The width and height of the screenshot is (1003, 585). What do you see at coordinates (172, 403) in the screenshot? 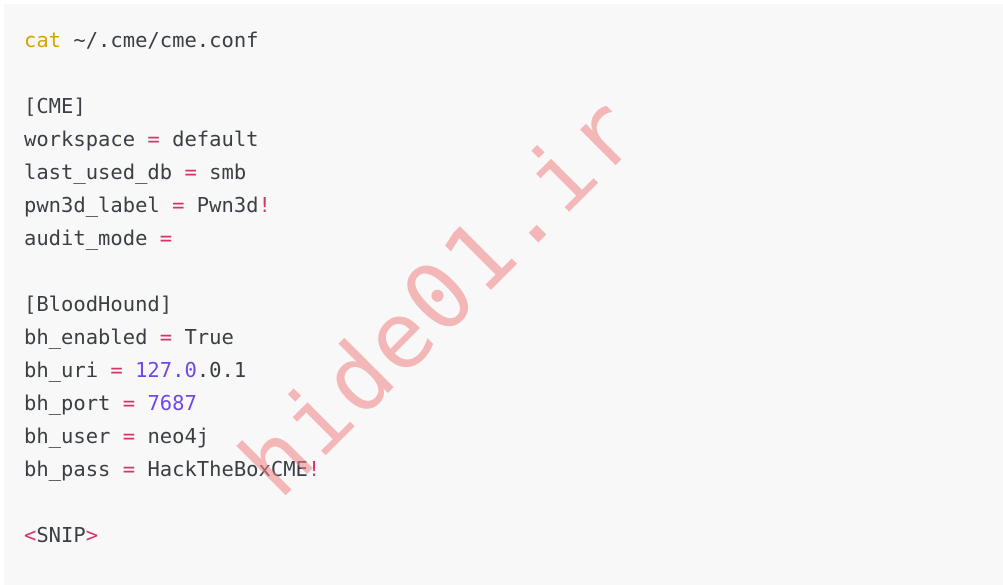
I see `number-token: 7687` at bounding box center [172, 403].